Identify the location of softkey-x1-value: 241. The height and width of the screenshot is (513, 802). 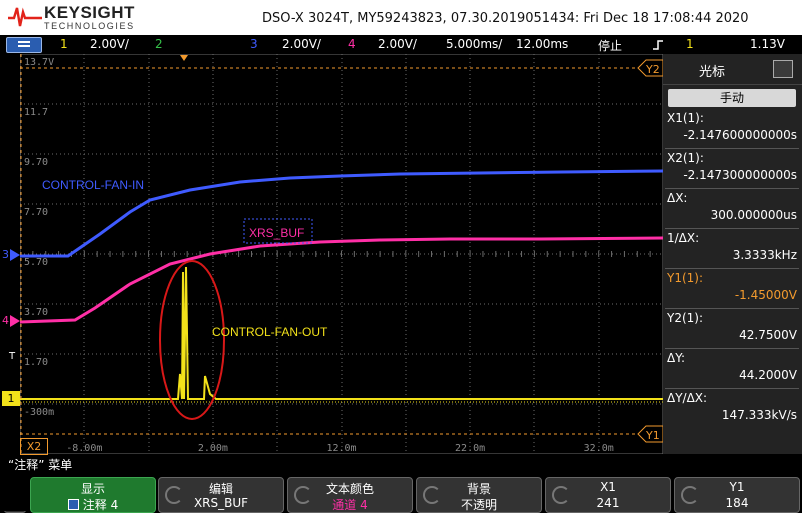
(608, 503).